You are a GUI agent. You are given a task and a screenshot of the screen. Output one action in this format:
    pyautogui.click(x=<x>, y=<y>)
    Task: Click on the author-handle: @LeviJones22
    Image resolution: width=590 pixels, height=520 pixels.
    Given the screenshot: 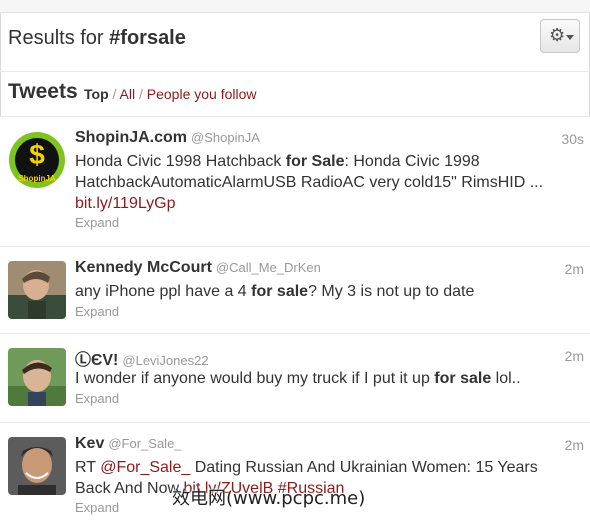 What is the action you would take?
    pyautogui.click(x=165, y=360)
    